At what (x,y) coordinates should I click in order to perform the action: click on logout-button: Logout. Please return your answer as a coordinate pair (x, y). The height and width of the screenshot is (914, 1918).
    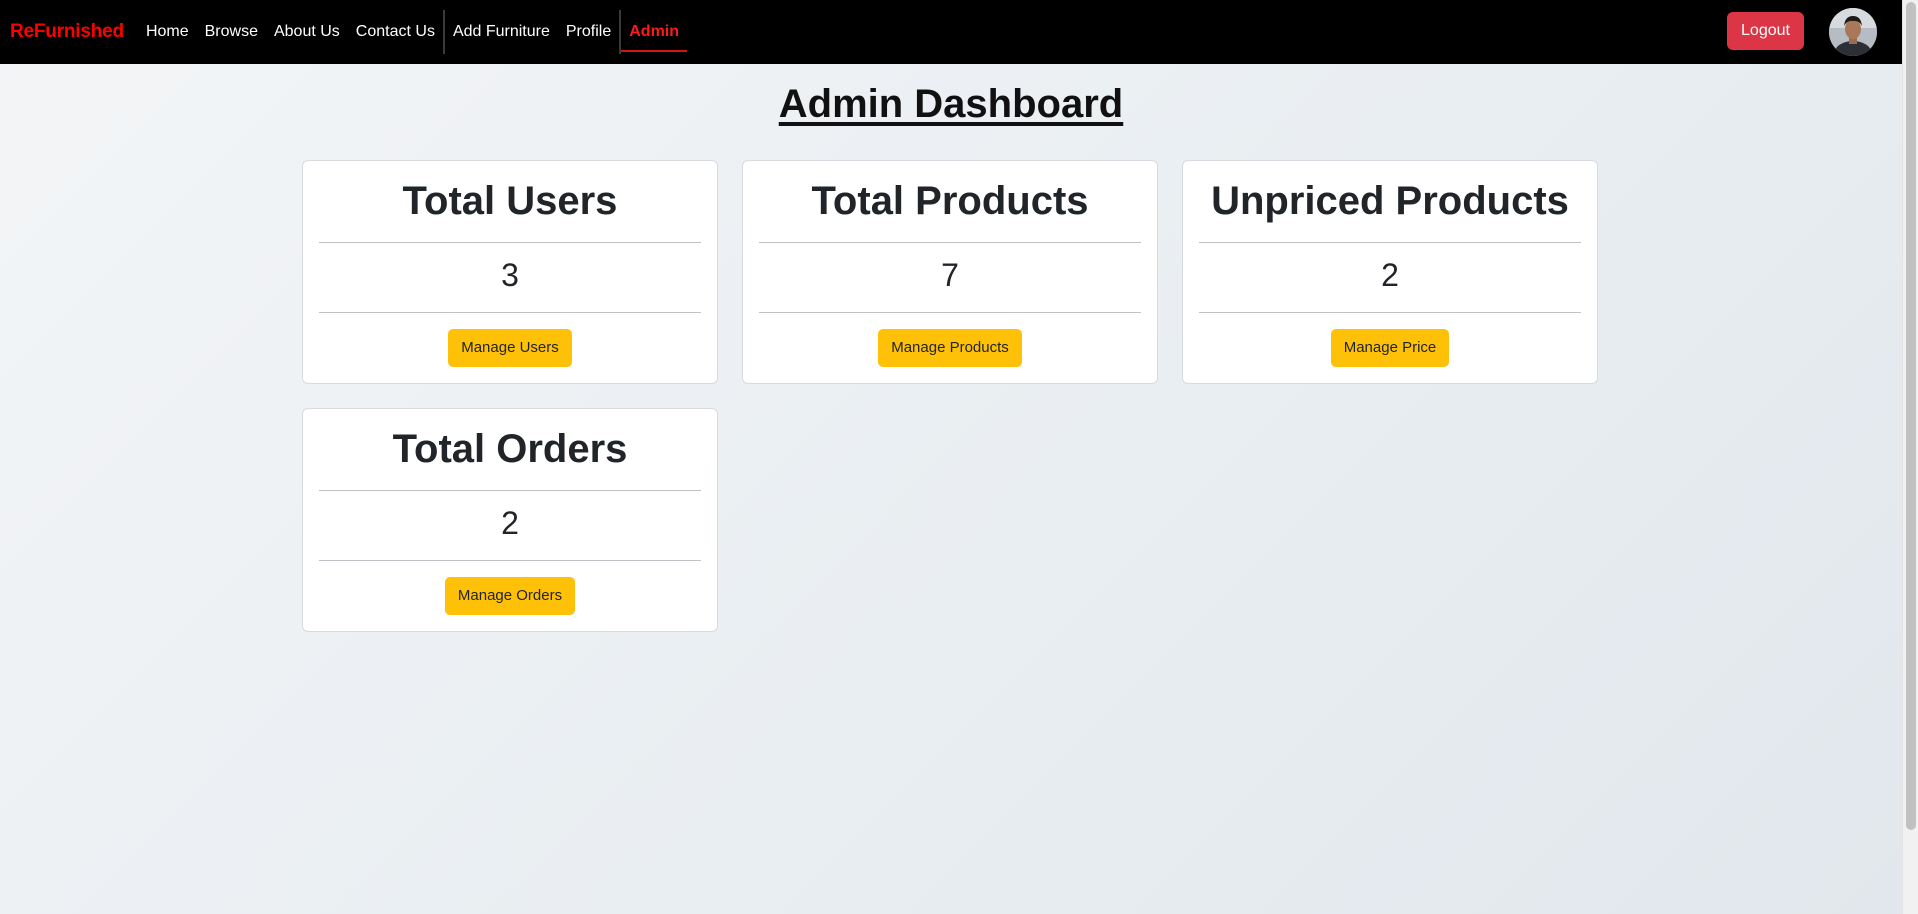
    Looking at the image, I should click on (1765, 31).